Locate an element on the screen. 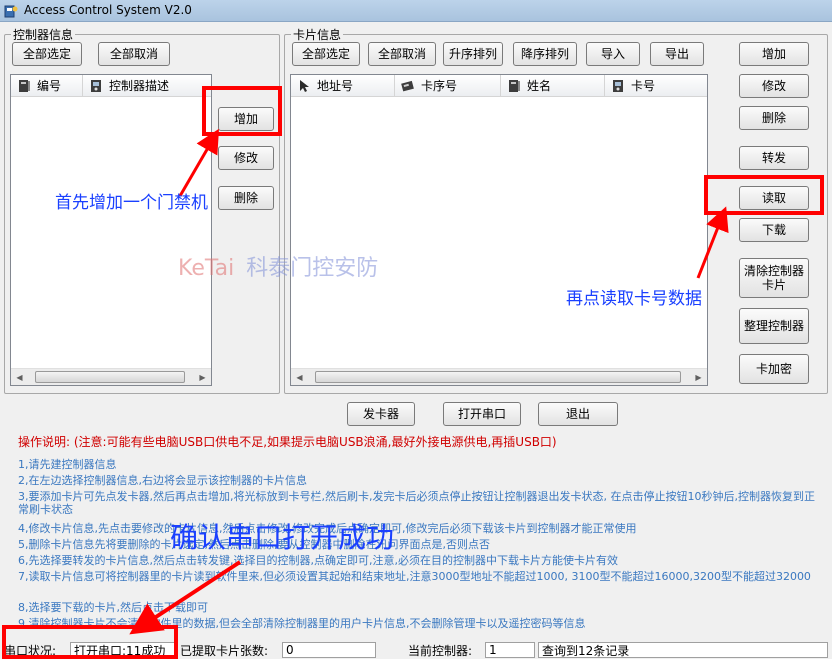 The width and height of the screenshot is (832, 659). annotation-read-cards: 再点读取卡号数据 is located at coordinates (634, 299).